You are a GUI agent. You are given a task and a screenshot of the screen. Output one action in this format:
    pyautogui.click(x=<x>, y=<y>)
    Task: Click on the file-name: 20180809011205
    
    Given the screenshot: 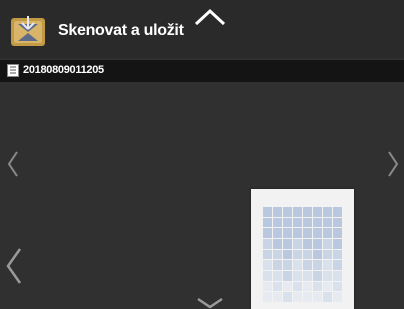 What is the action you would take?
    pyautogui.click(x=63, y=70)
    